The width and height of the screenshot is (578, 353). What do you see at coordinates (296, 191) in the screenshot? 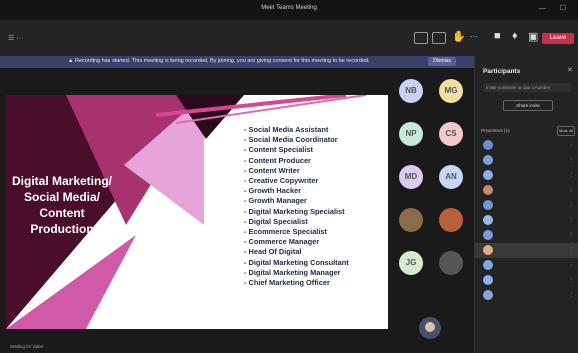
I see `job-title-item: Growth Hacker` at bounding box center [296, 191].